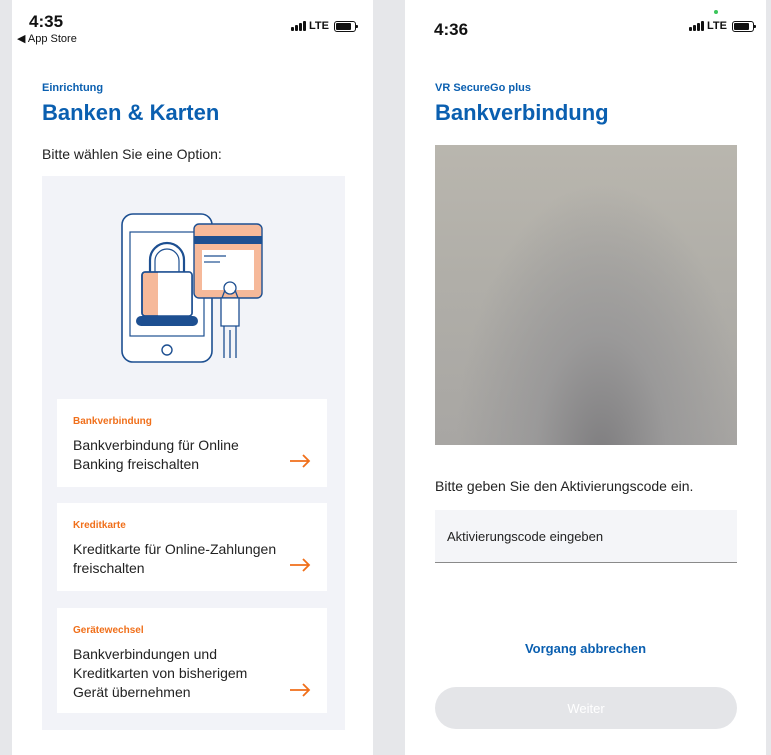  I want to click on page-subtitle: VR SecureGo plus, so click(483, 88).